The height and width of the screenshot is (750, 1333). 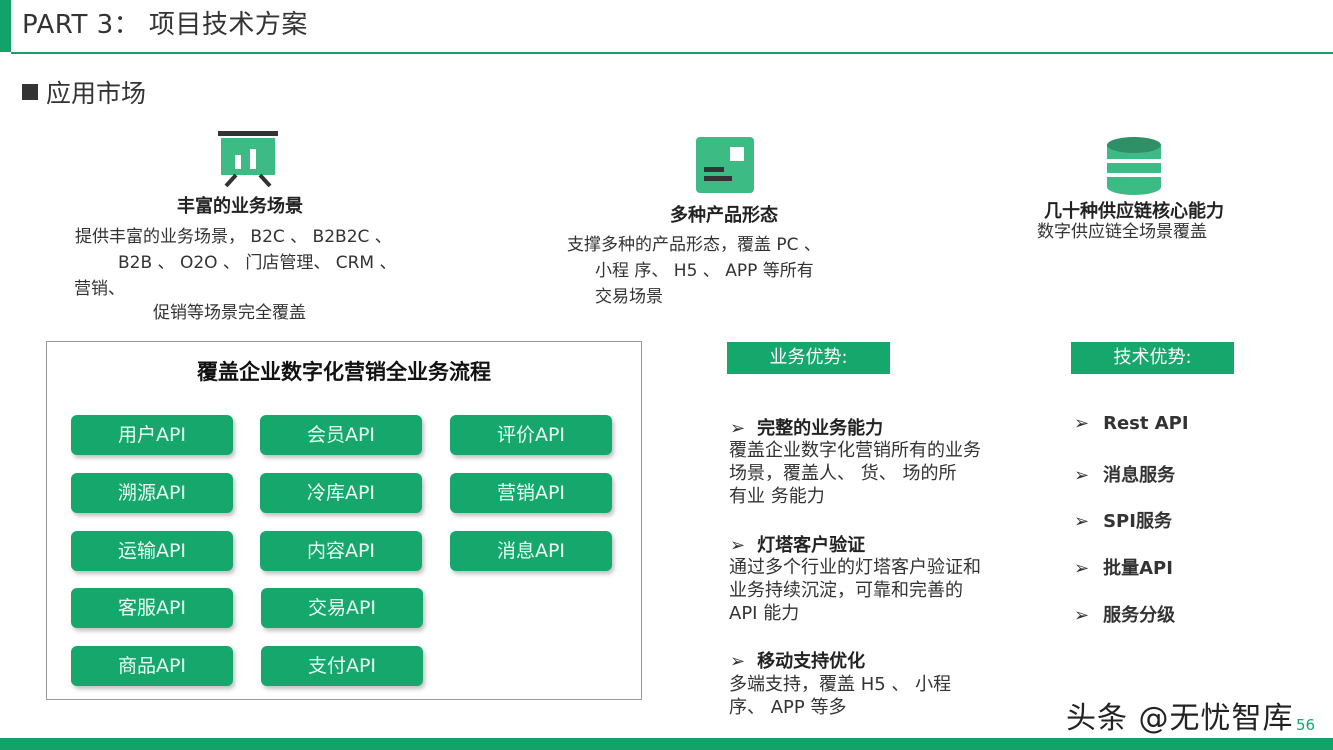 I want to click on advantage-text: 覆盖企业数字化营销所有的业务 场景，覆盖人、 货、 场的所 有业 务能力, so click(x=874, y=473).